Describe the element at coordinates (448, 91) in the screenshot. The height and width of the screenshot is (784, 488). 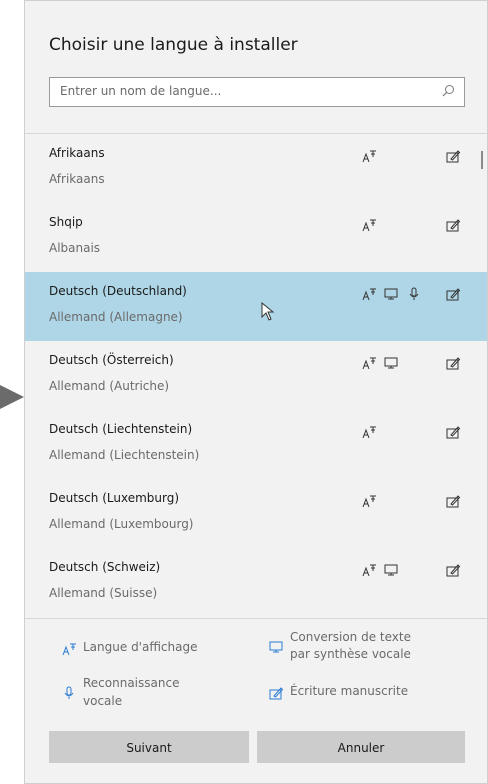
I see `search-icon` at that location.